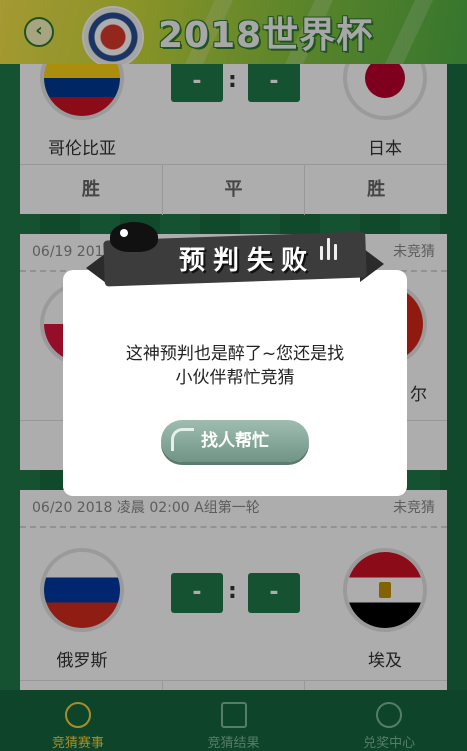  What do you see at coordinates (134, 237) in the screenshot?
I see `bird-mascot-icon` at bounding box center [134, 237].